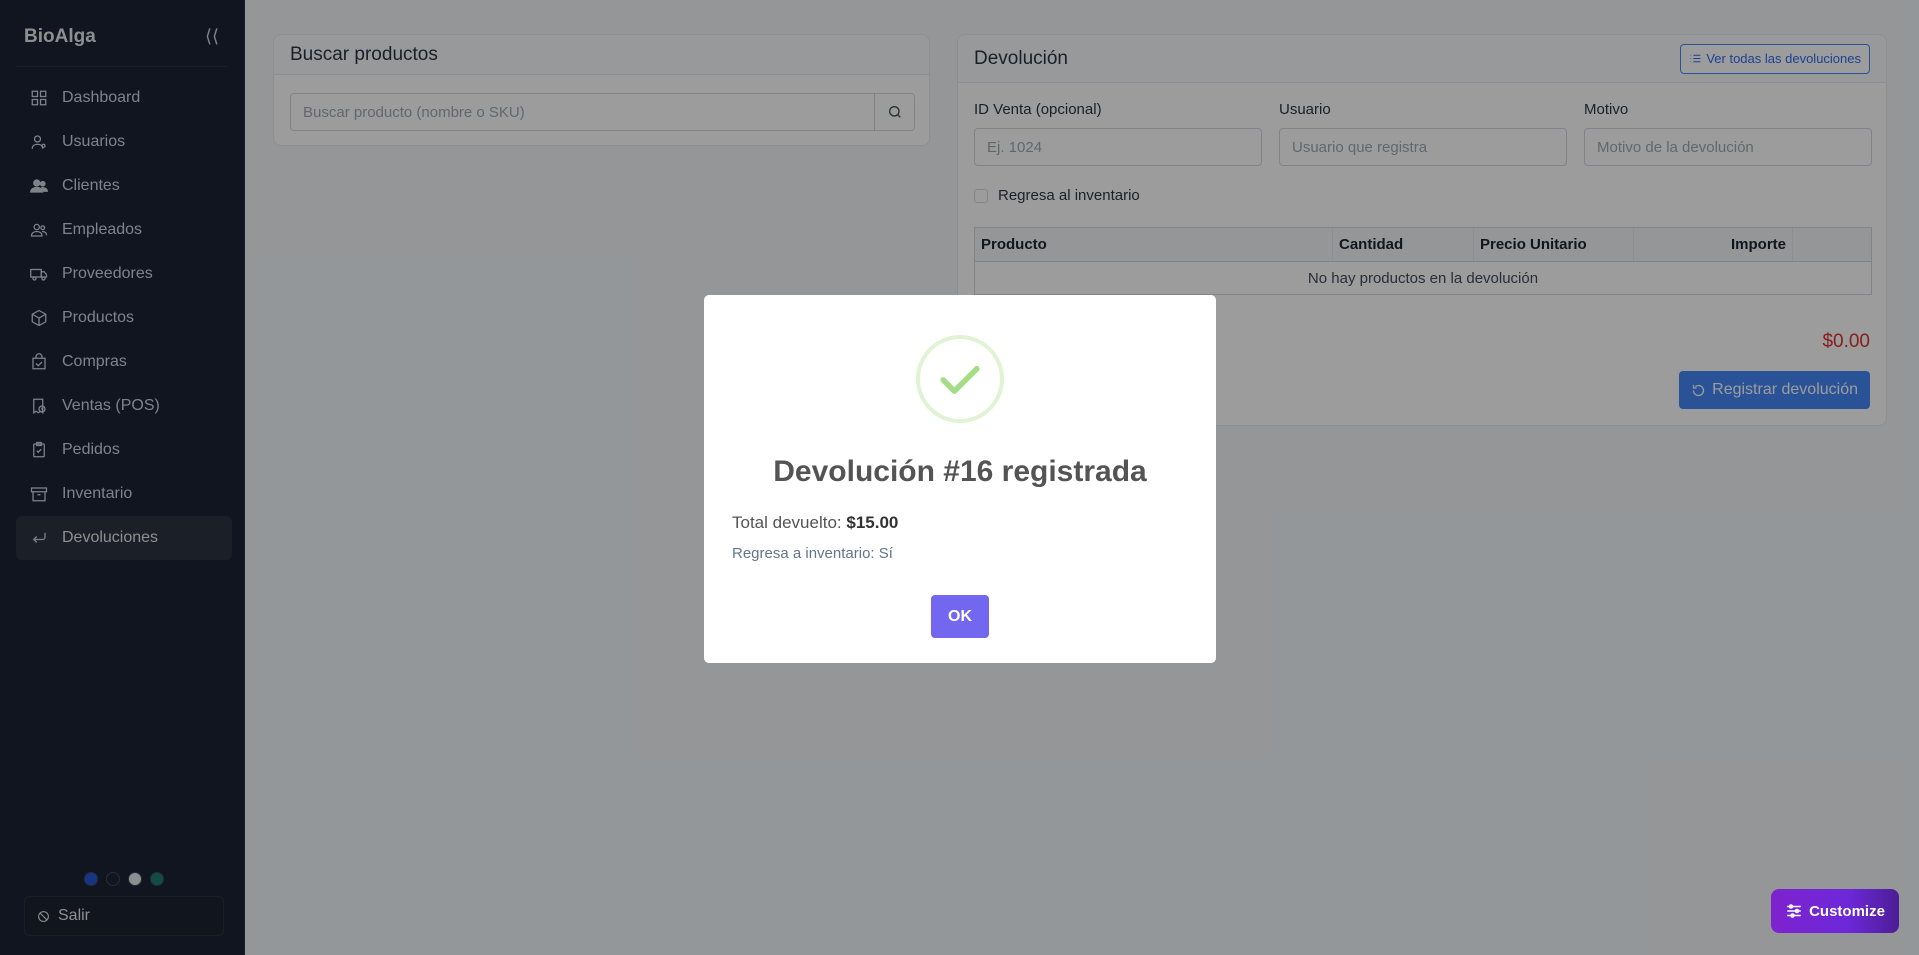  Describe the element at coordinates (812, 553) in the screenshot. I see `dialog-inventory-text: Regresa a inventario: Sí` at that location.